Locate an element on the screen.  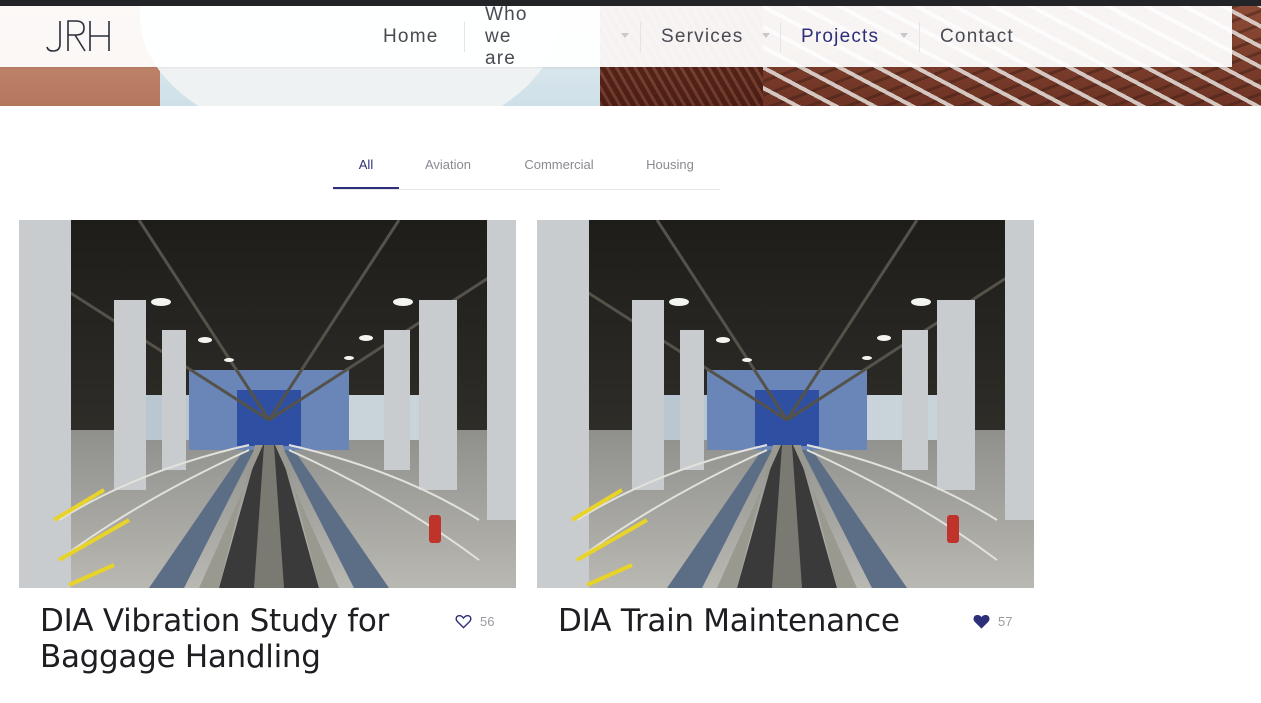
nav-contact: Contact is located at coordinates (977, 36).